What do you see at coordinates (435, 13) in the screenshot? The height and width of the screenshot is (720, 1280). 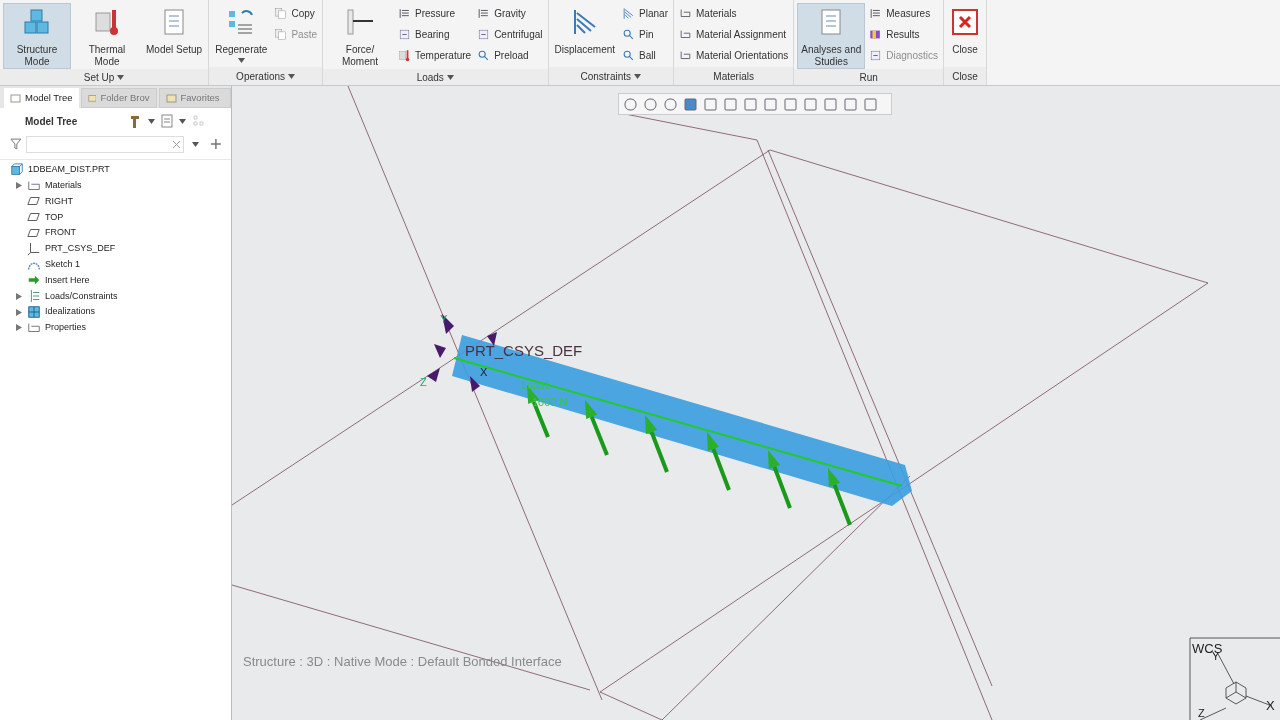 I see `ribbon-button: Pressure` at bounding box center [435, 13].